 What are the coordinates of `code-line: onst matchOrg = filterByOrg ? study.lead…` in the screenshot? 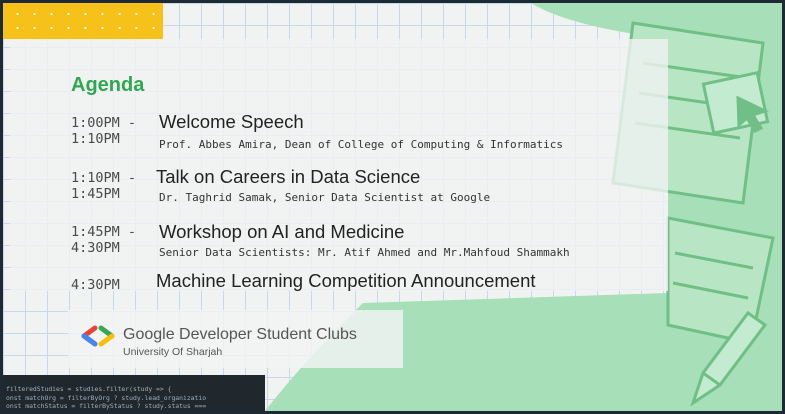 It's located at (106, 397).